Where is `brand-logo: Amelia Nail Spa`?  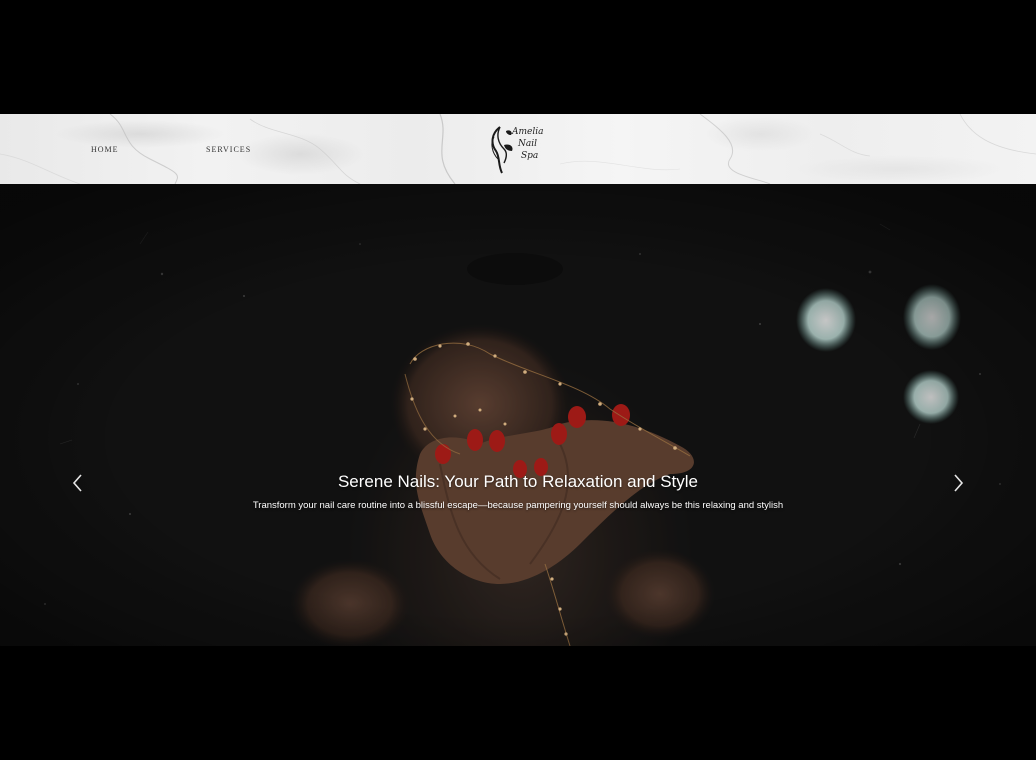
brand-logo: Amelia Nail Spa is located at coordinates (517, 150).